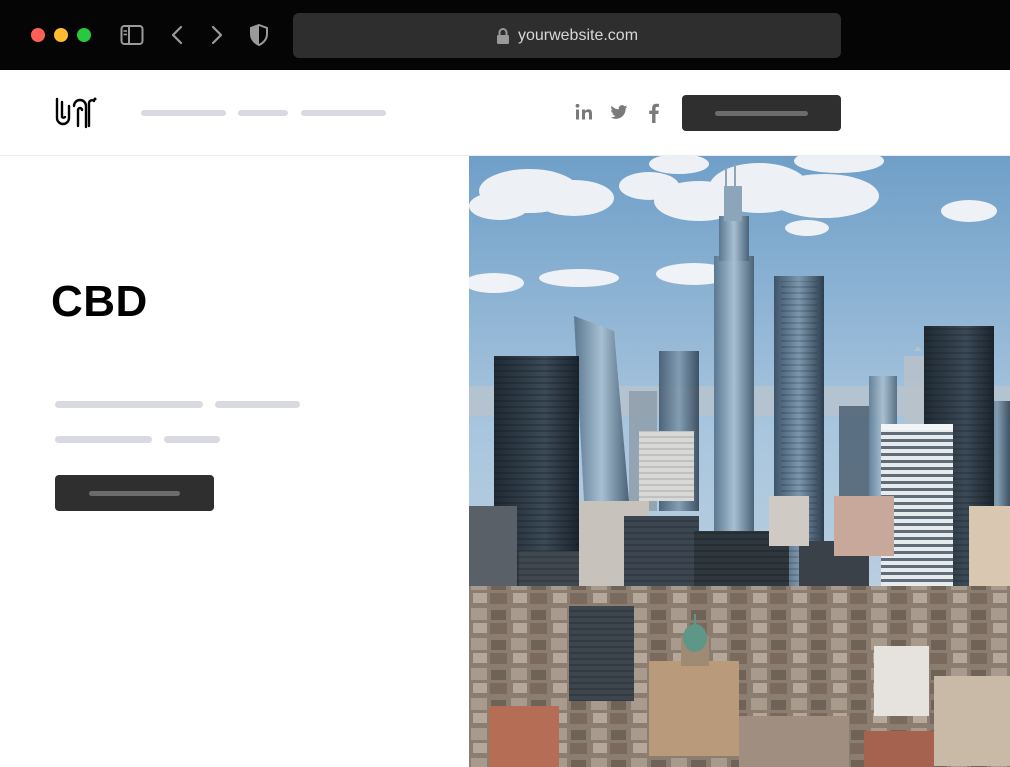  What do you see at coordinates (505, 113) in the screenshot?
I see `site-header` at bounding box center [505, 113].